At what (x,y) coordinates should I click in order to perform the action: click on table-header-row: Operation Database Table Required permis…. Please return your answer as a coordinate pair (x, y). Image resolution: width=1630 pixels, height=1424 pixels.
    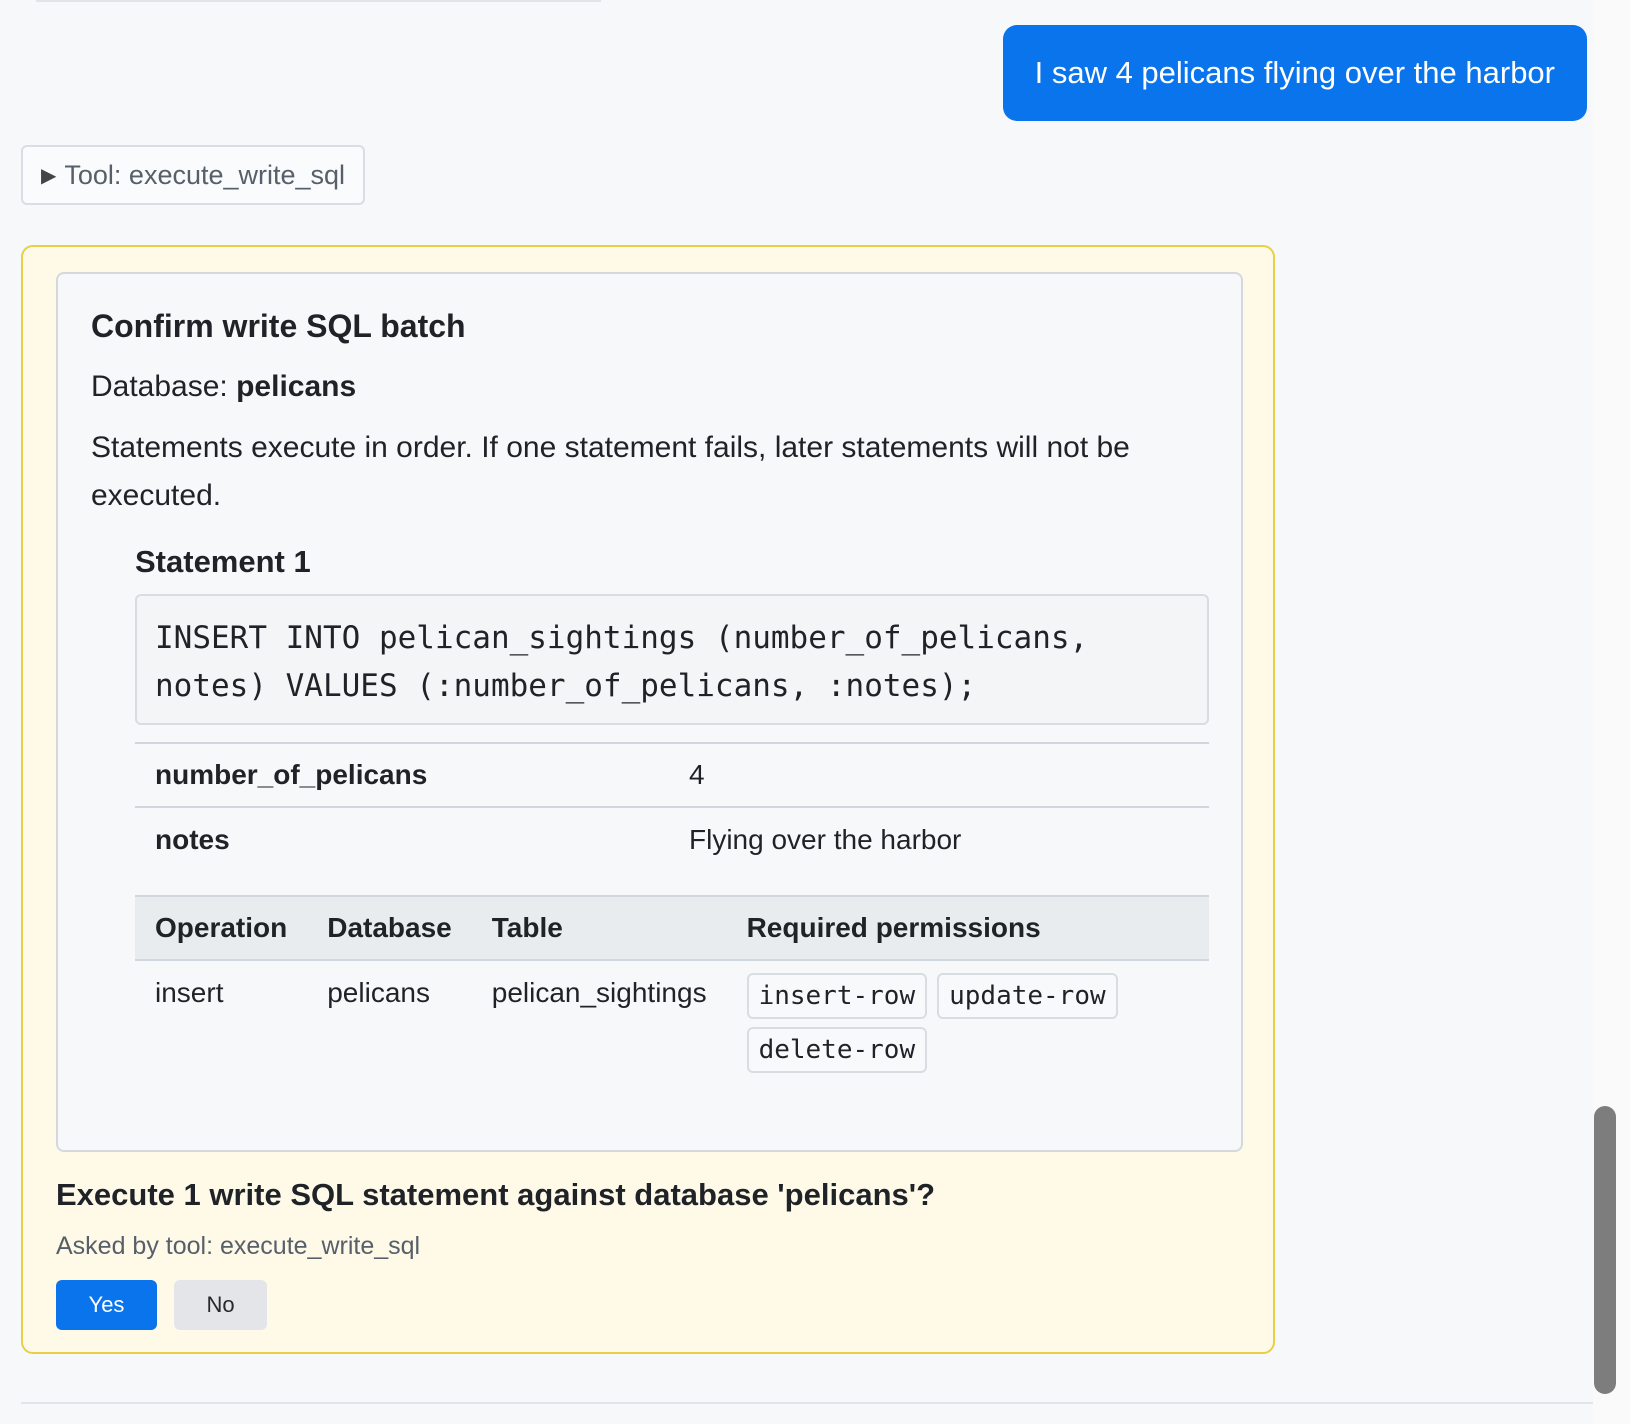
    Looking at the image, I should click on (672, 928).